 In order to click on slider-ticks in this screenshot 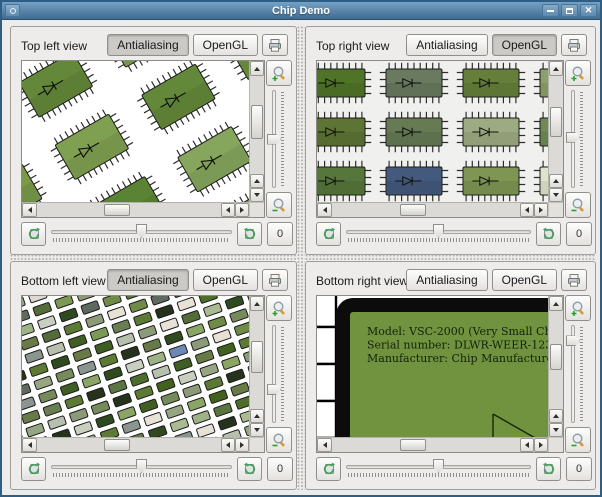, I will do `click(581, 139)`.